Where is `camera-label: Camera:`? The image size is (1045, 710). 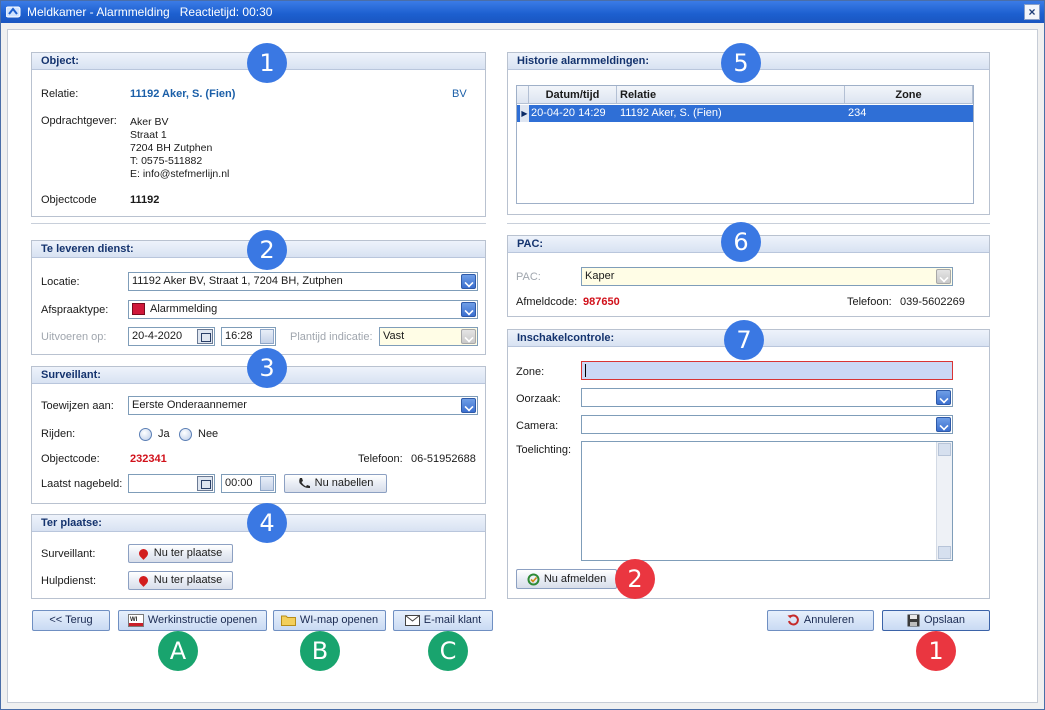 camera-label: Camera: is located at coordinates (537, 426).